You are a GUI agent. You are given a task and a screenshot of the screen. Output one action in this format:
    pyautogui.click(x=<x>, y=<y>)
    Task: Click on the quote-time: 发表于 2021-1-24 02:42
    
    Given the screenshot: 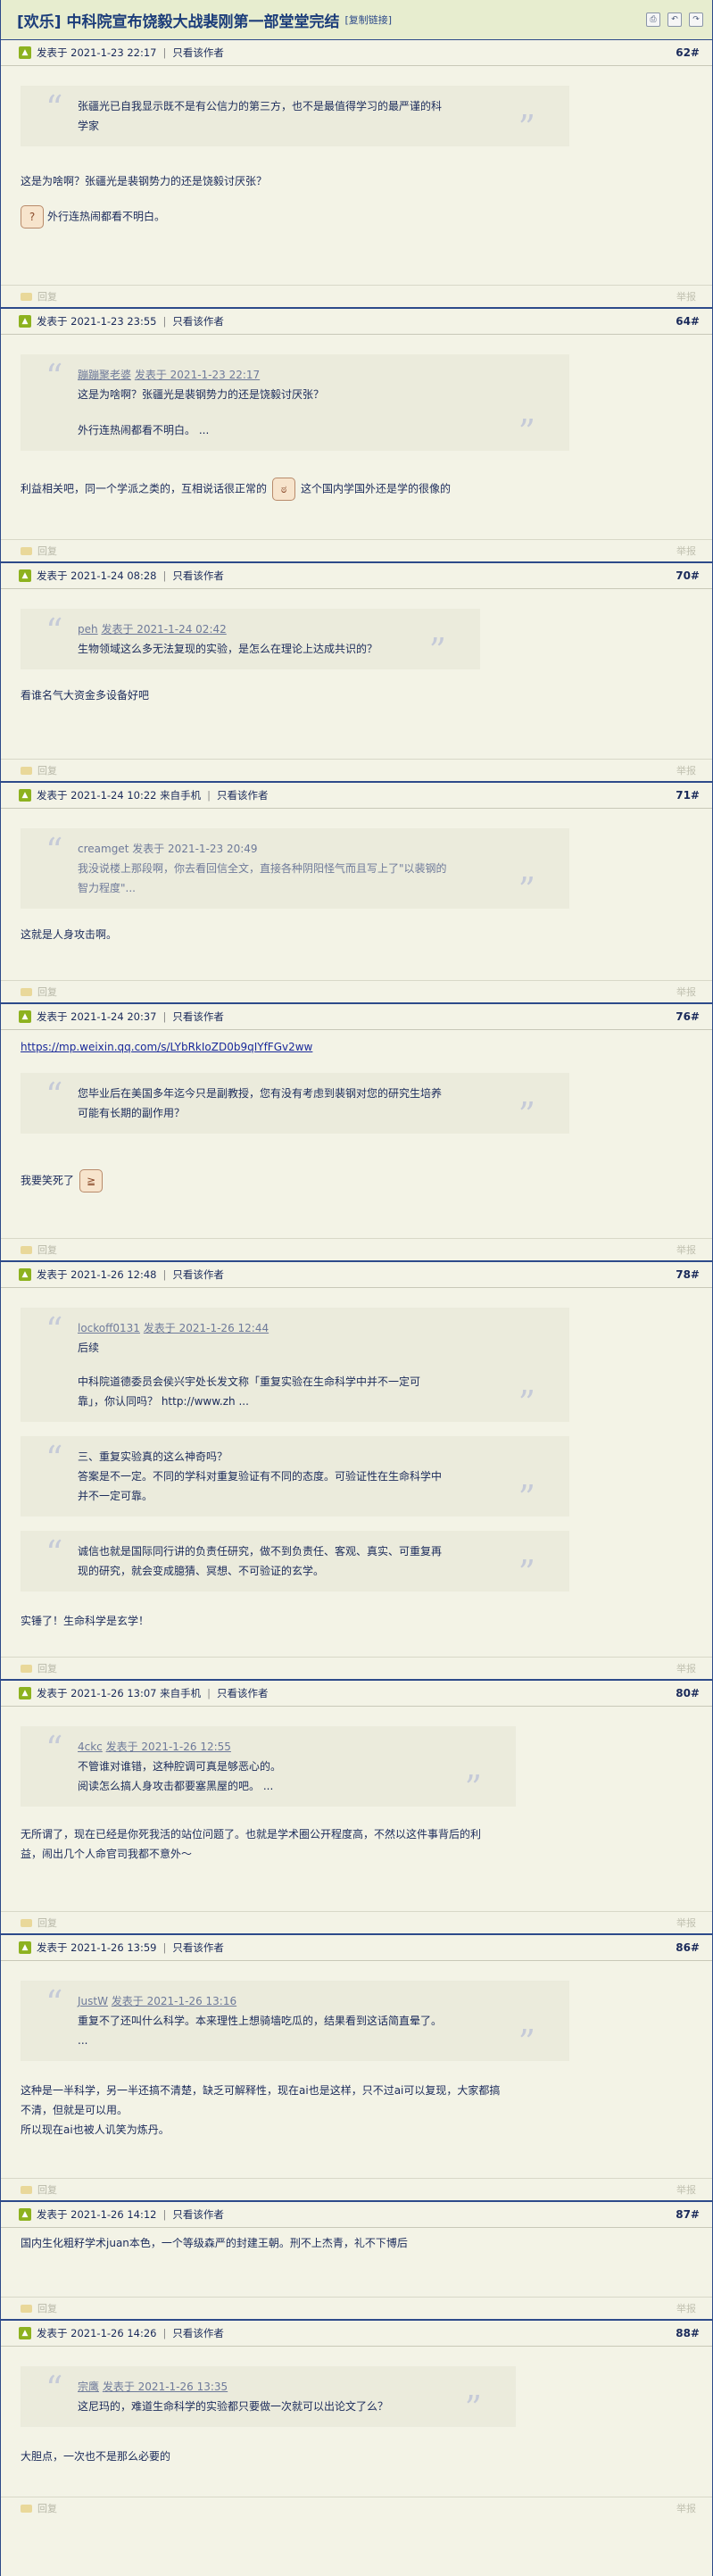 What is the action you would take?
    pyautogui.click(x=163, y=630)
    